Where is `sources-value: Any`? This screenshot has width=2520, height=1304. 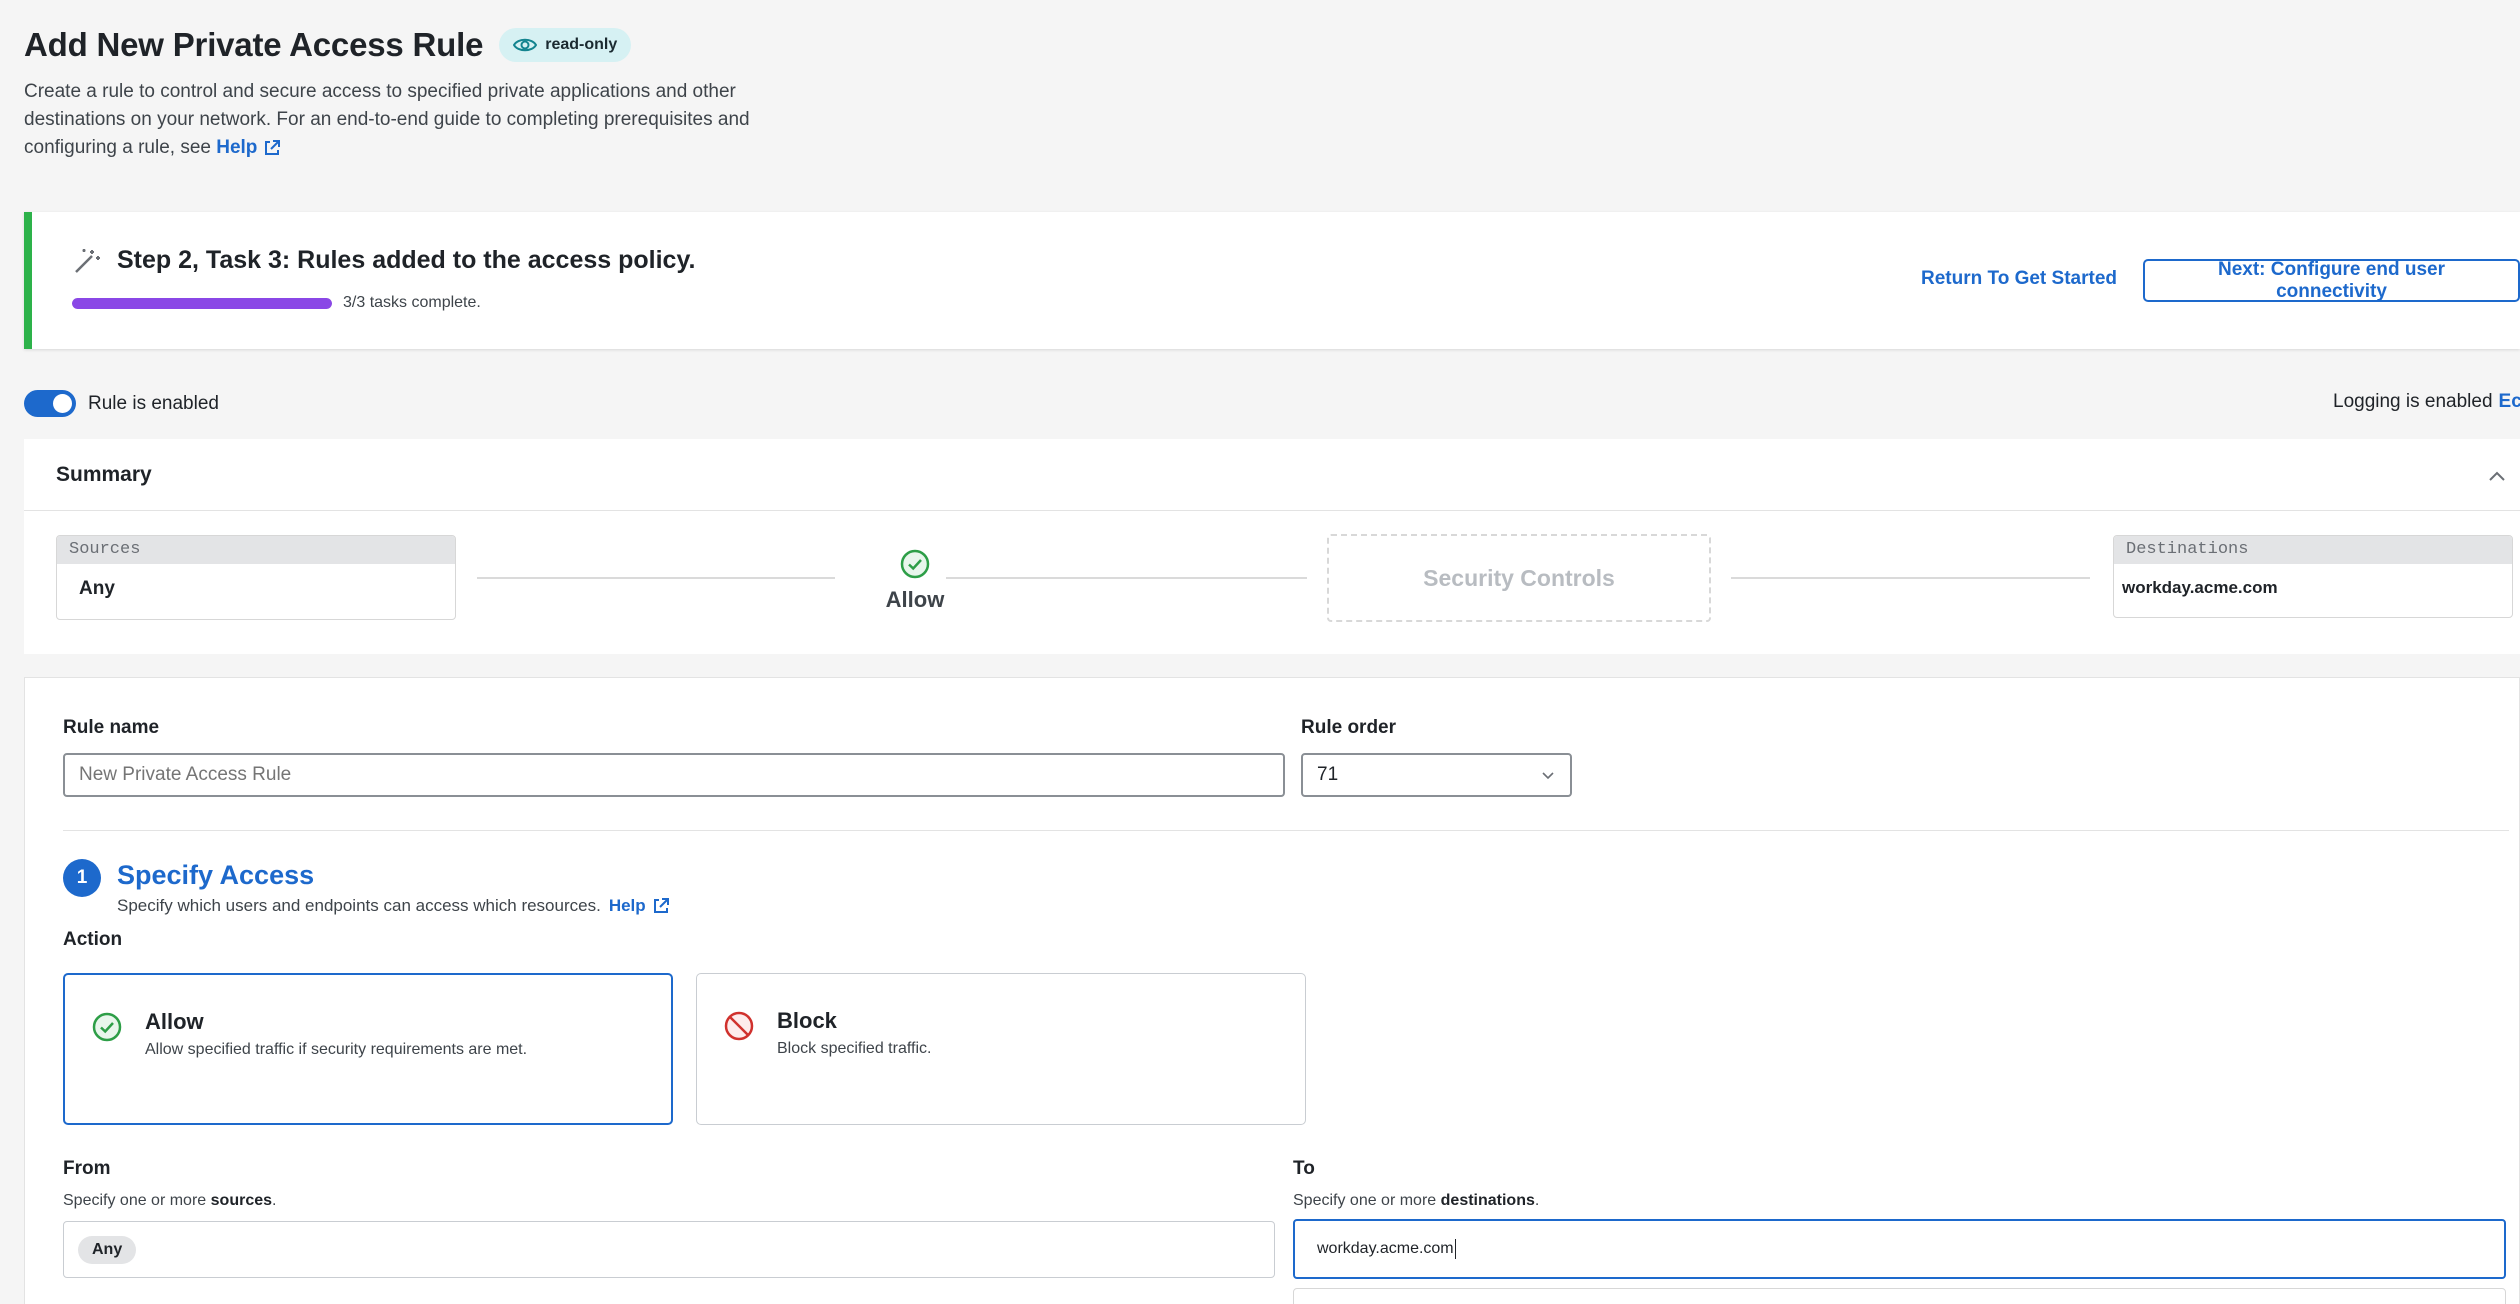 sources-value: Any is located at coordinates (97, 588).